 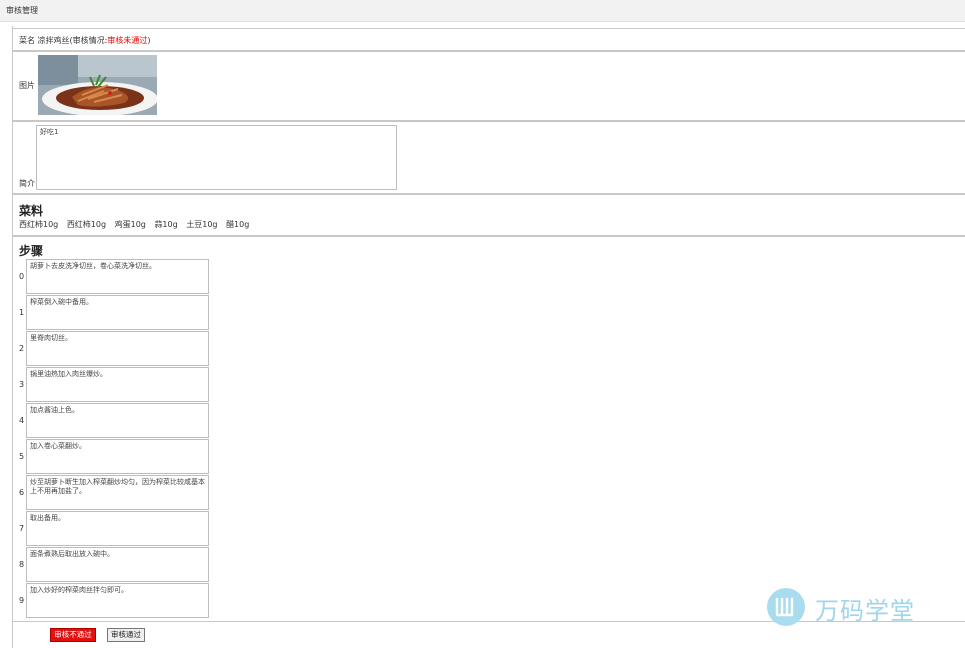 I want to click on step-number: 0, so click(x=22, y=276).